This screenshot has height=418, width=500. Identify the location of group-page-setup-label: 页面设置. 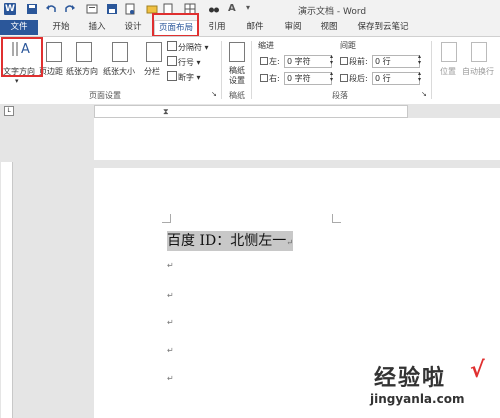
(105, 95).